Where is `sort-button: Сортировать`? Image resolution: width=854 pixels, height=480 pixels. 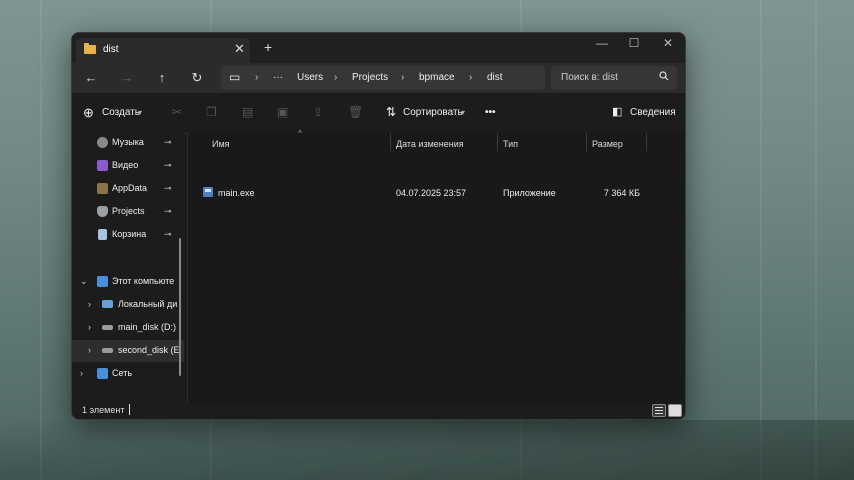 sort-button: Сортировать is located at coordinates (433, 112).